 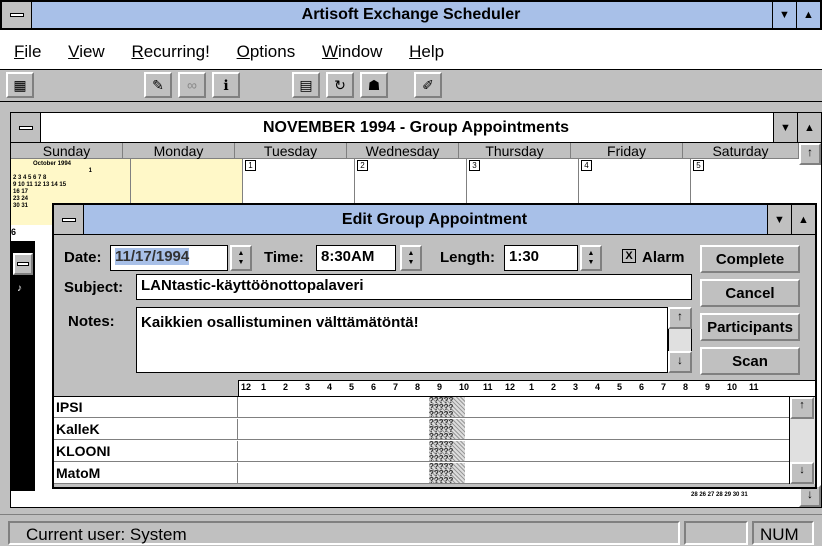 I want to click on date-value: 11/17/1994, so click(x=152, y=256).